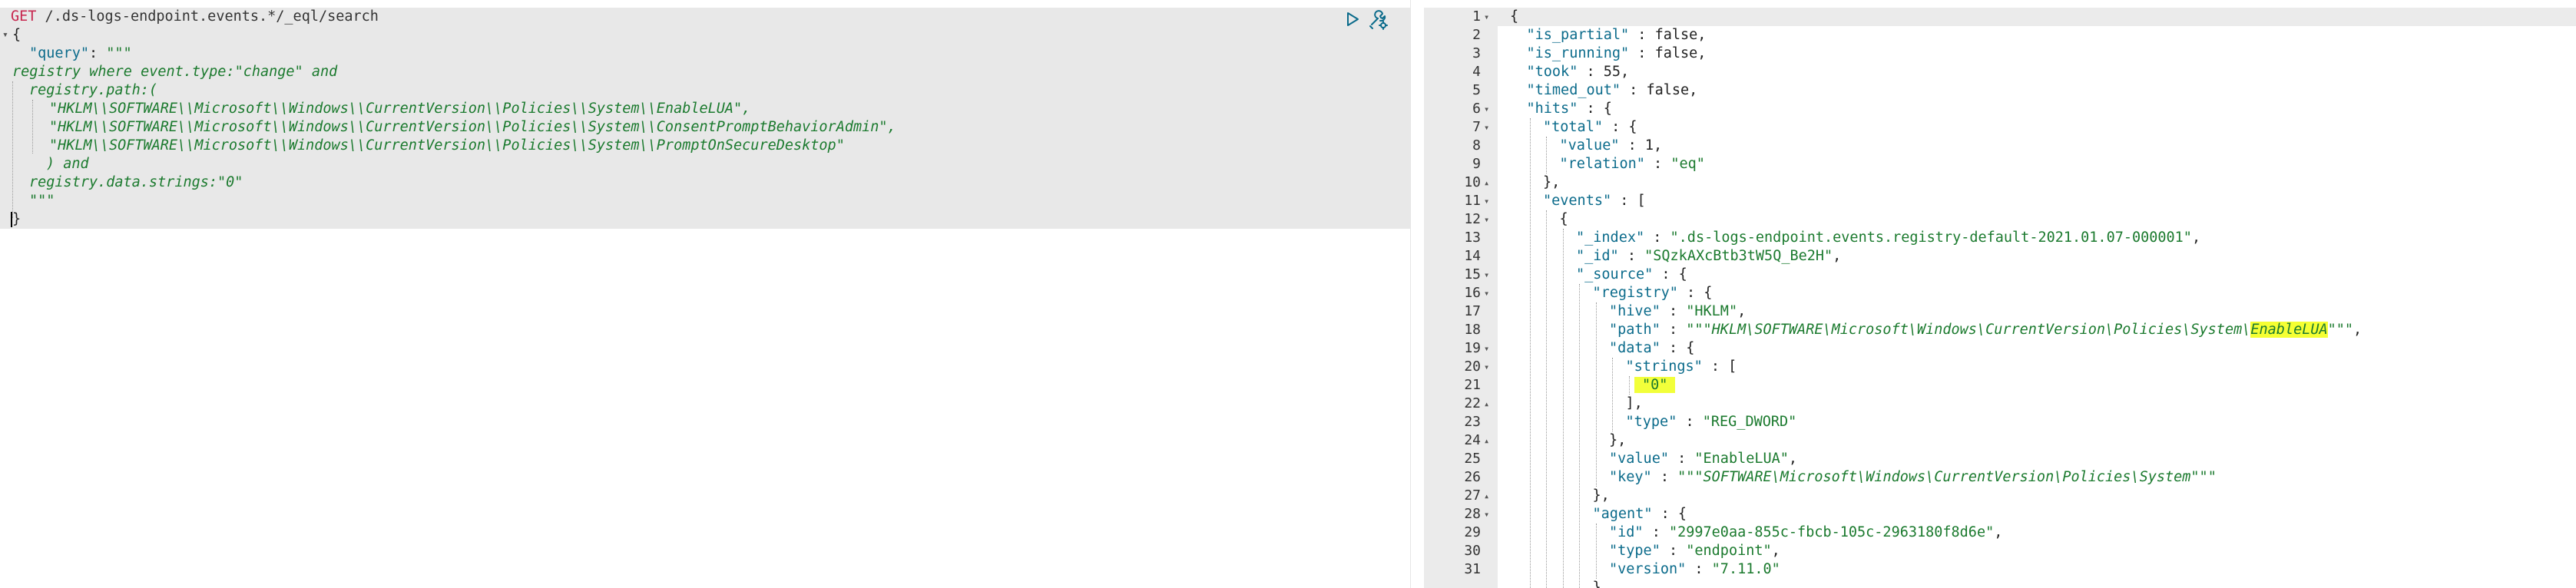 The height and width of the screenshot is (588, 2576). What do you see at coordinates (705, 90) in the screenshot?
I see `request-line: registry.path:(` at bounding box center [705, 90].